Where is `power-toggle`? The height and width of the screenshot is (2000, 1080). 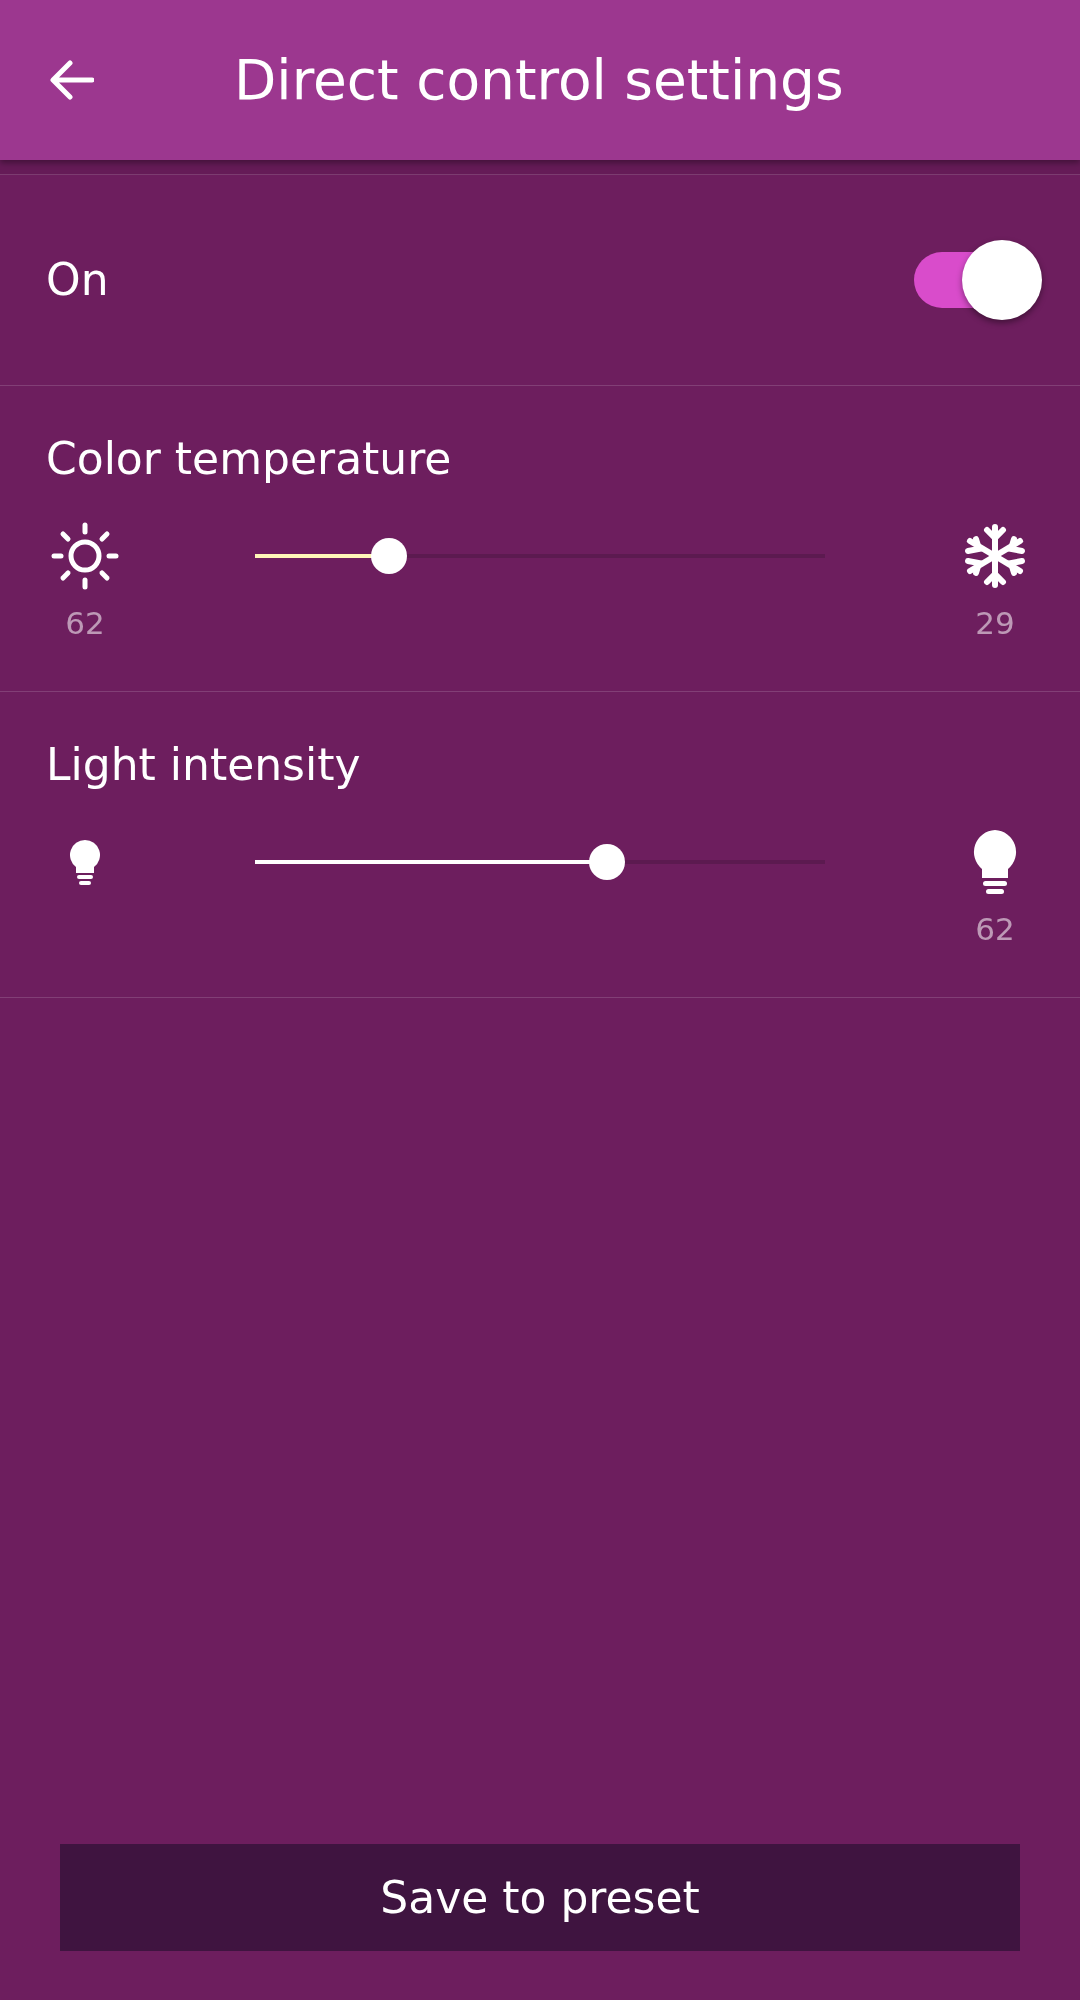 power-toggle is located at coordinates (979, 280).